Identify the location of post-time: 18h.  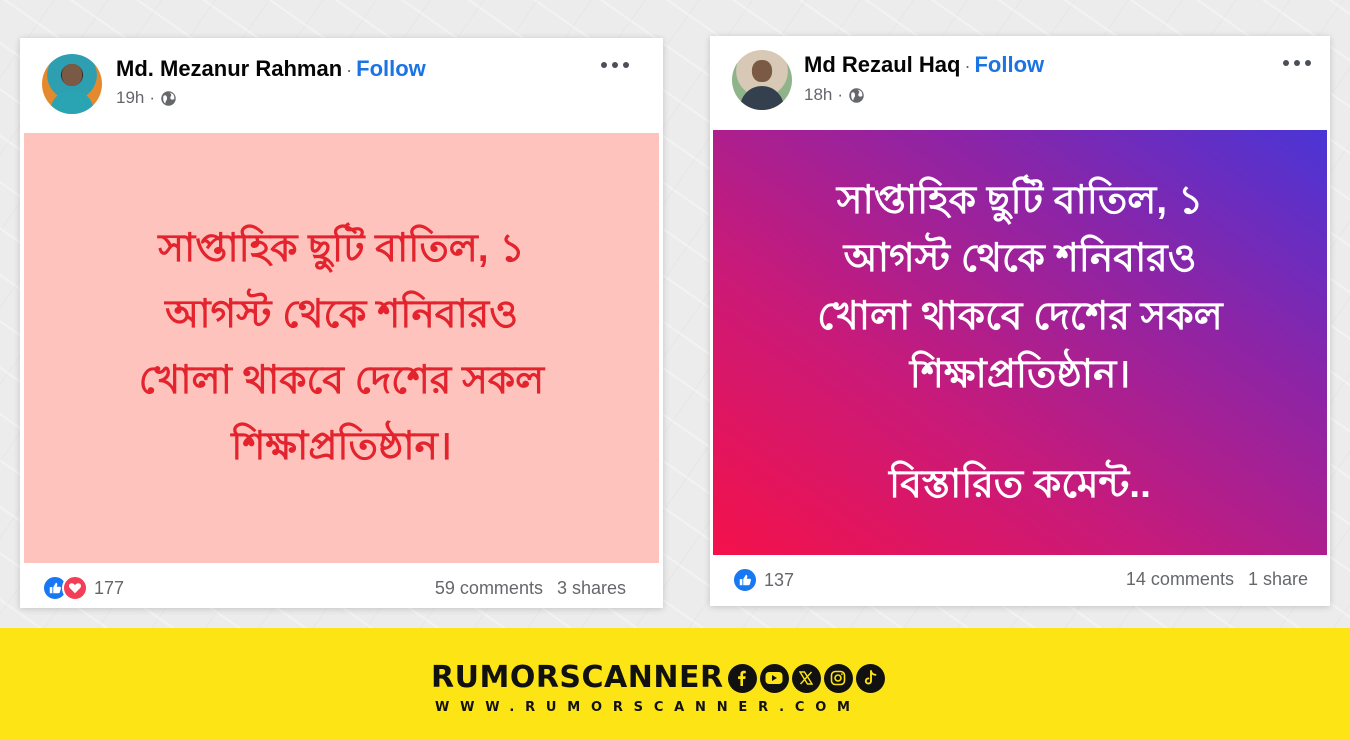
(818, 95).